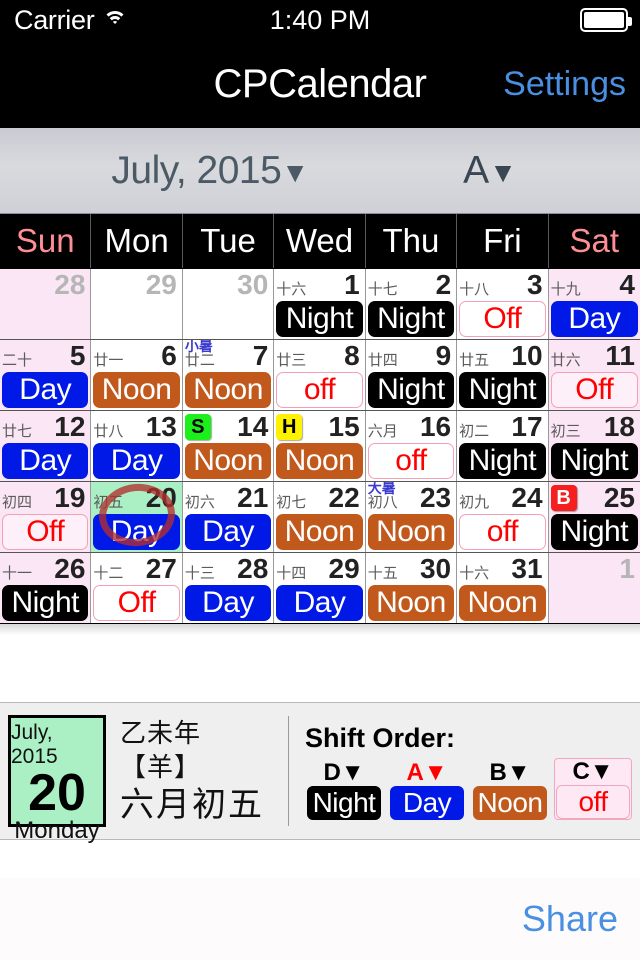 This screenshot has width=640, height=960. I want to click on calendar-day-cell: H 15 Noon, so click(320, 446).